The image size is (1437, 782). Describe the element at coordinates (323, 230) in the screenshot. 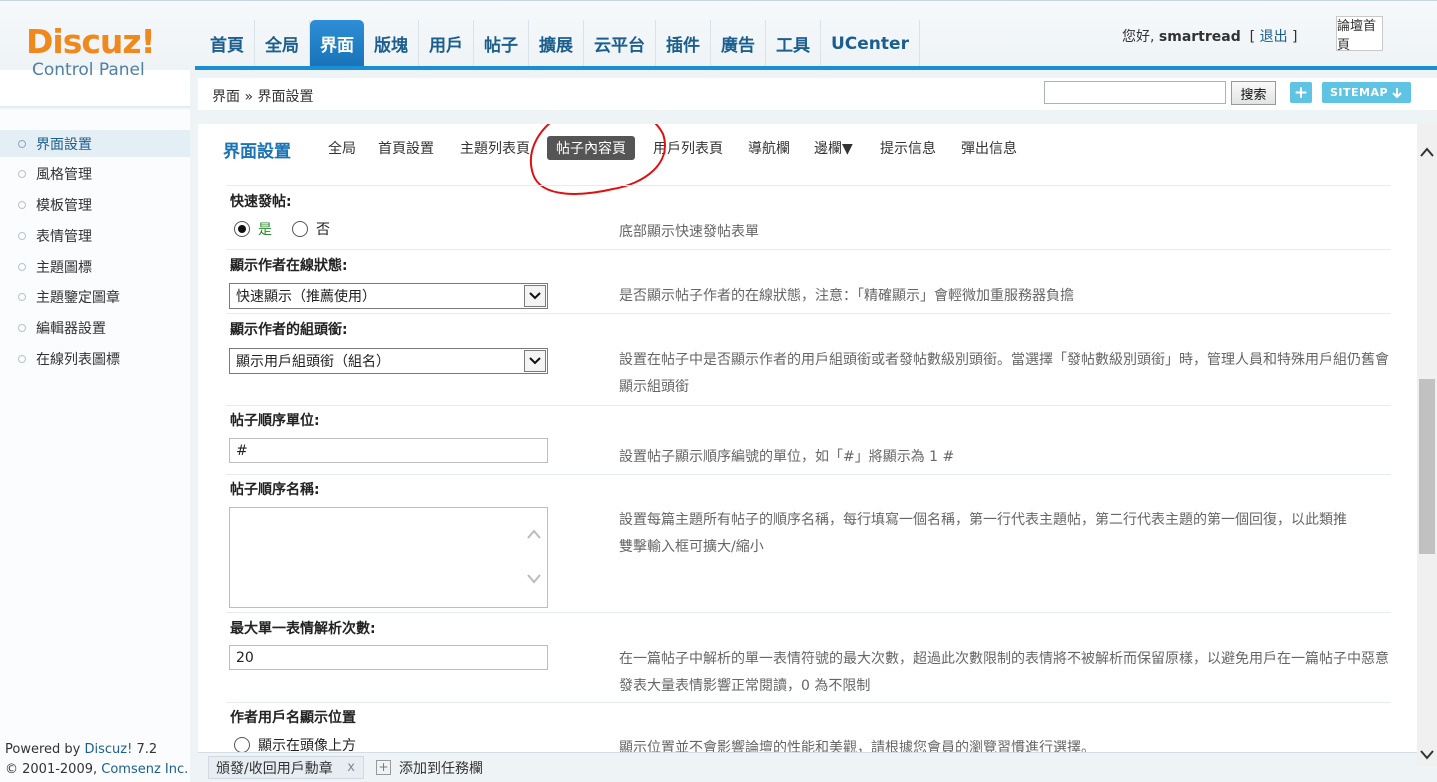

I see `radio-label: 否` at that location.